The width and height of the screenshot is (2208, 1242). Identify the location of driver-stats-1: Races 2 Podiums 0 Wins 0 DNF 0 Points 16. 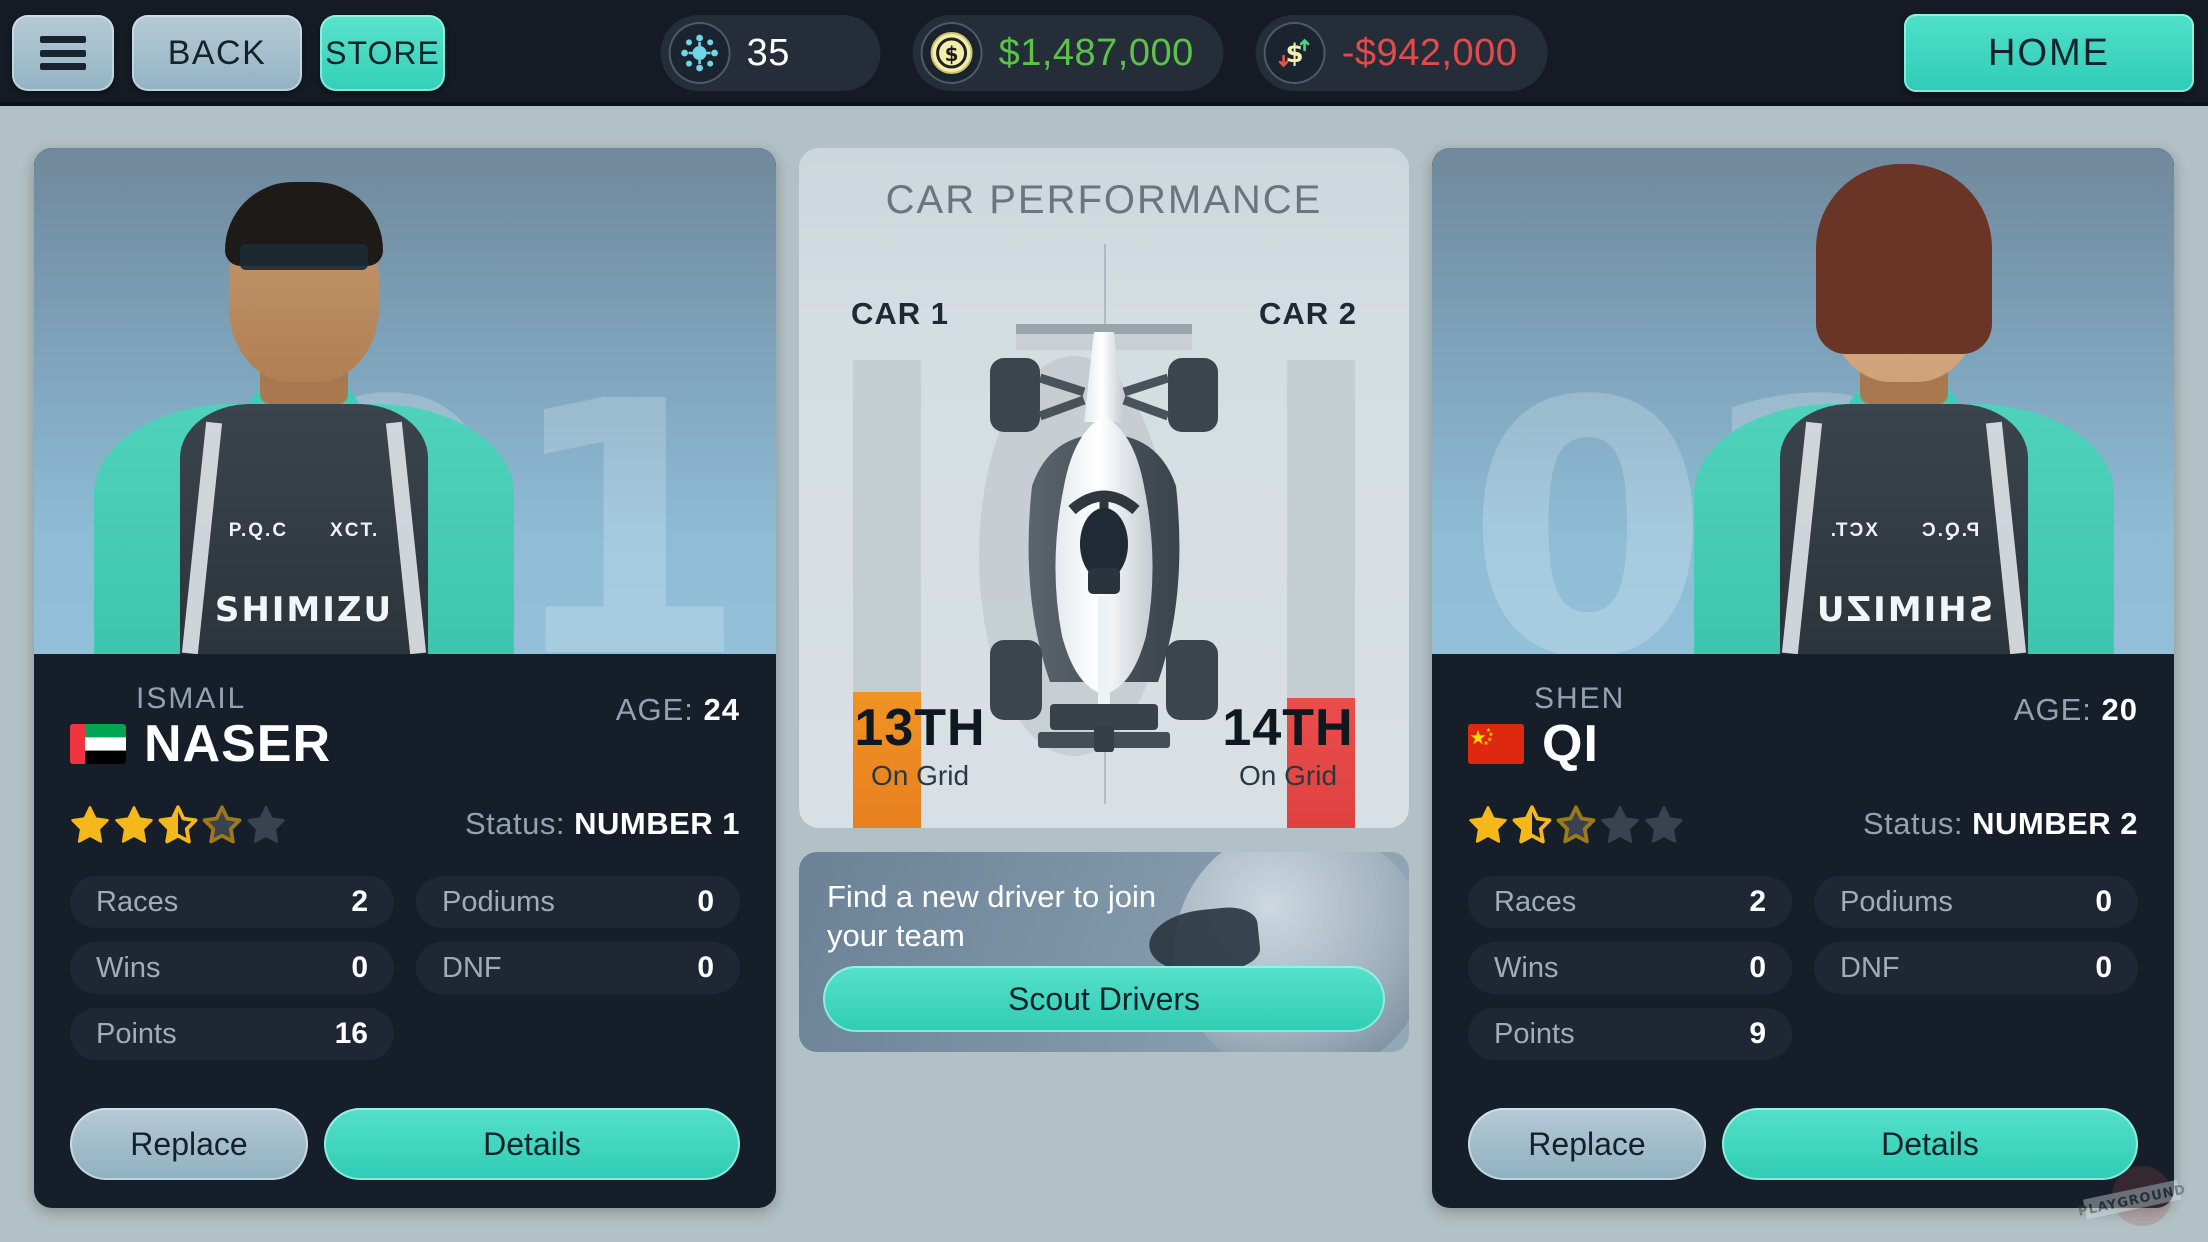
(405, 968).